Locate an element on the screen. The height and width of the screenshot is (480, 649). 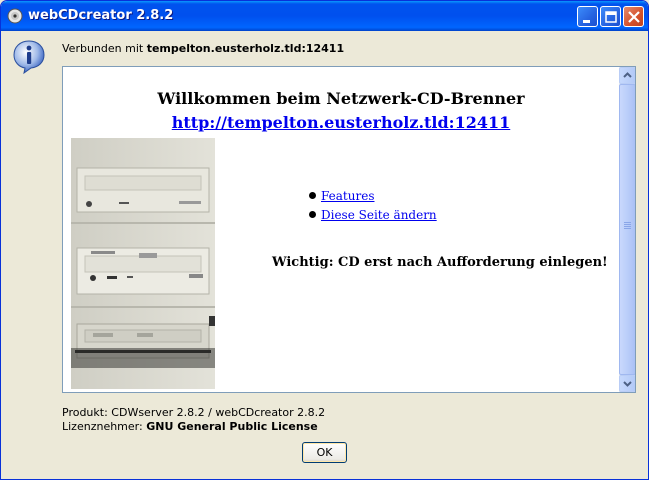
chevron-down-icon is located at coordinates (627, 384).